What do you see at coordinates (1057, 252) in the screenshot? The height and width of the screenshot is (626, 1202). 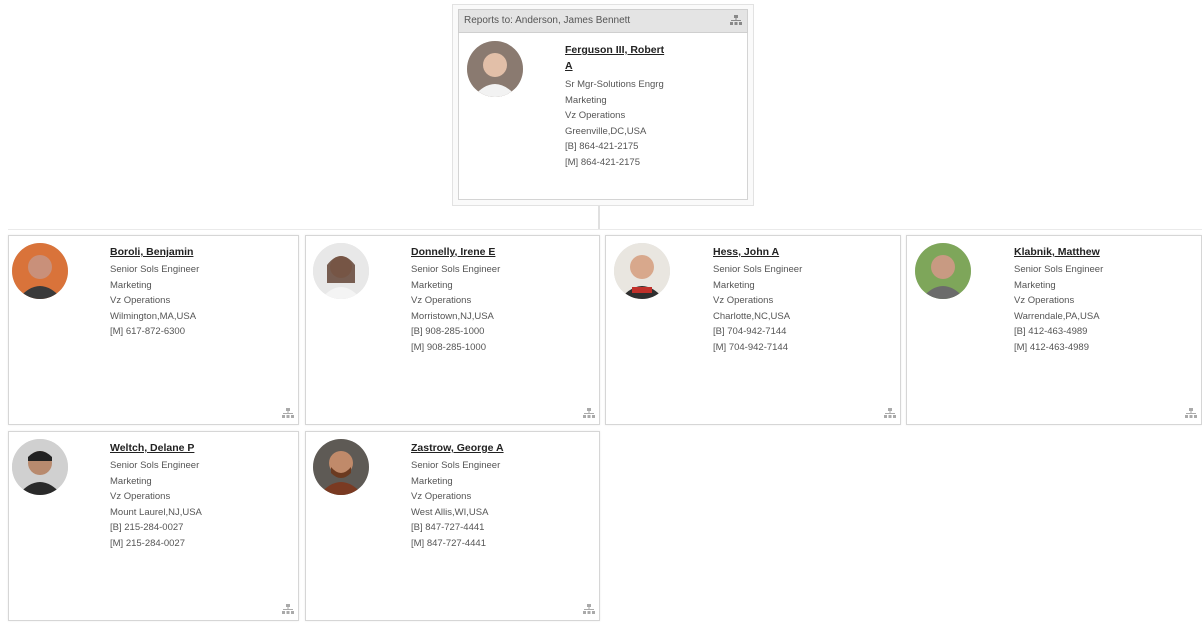 I see `report-name: Klabnik, Matthew` at bounding box center [1057, 252].